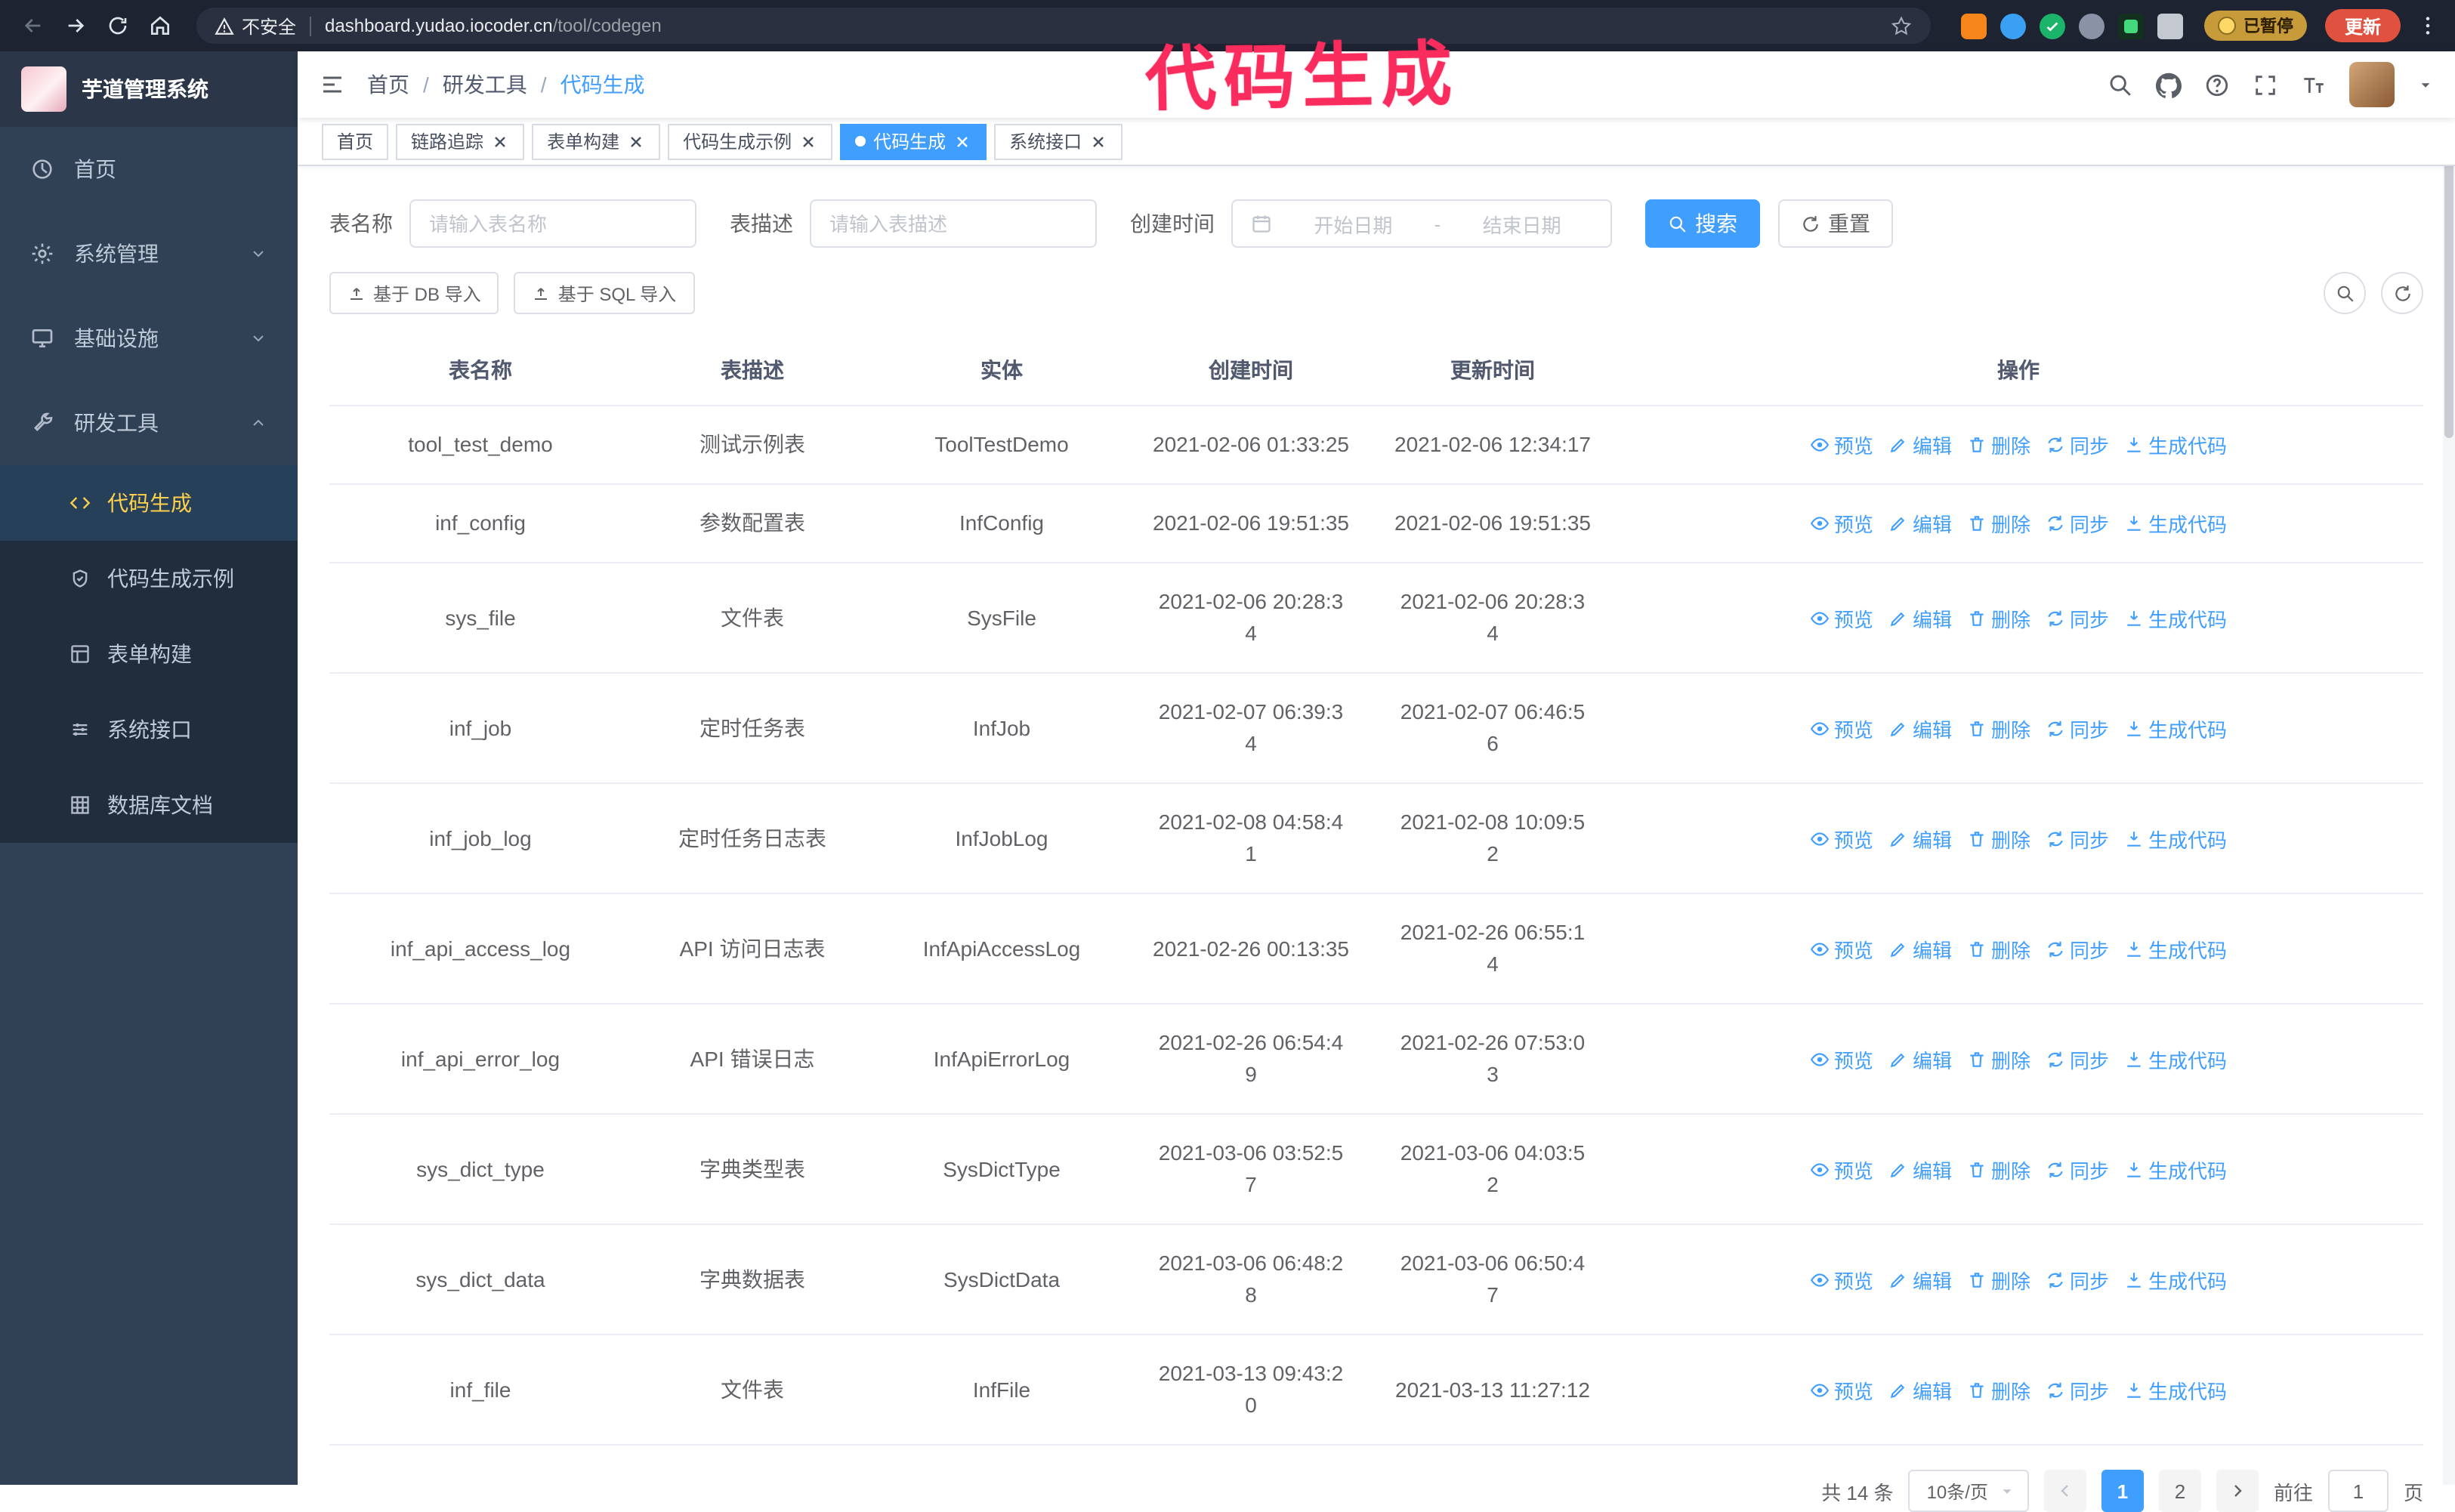 The width and height of the screenshot is (2455, 1512). Describe the element at coordinates (2402, 293) in the screenshot. I see `refresh-table-button` at that location.